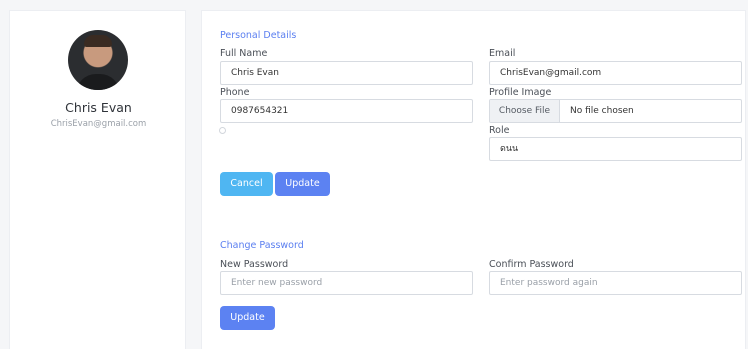 The width and height of the screenshot is (748, 349). Describe the element at coordinates (302, 184) in the screenshot. I see `update-details-button: Update` at that location.